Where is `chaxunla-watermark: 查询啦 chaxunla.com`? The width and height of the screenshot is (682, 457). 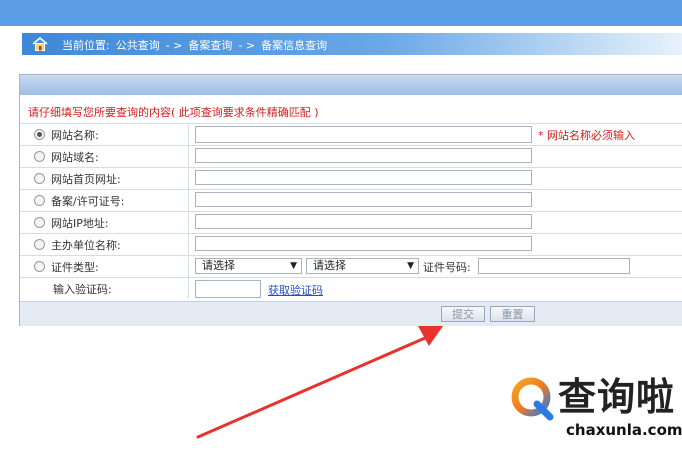 chaxunla-watermark: 查询啦 chaxunla.com is located at coordinates (594, 415).